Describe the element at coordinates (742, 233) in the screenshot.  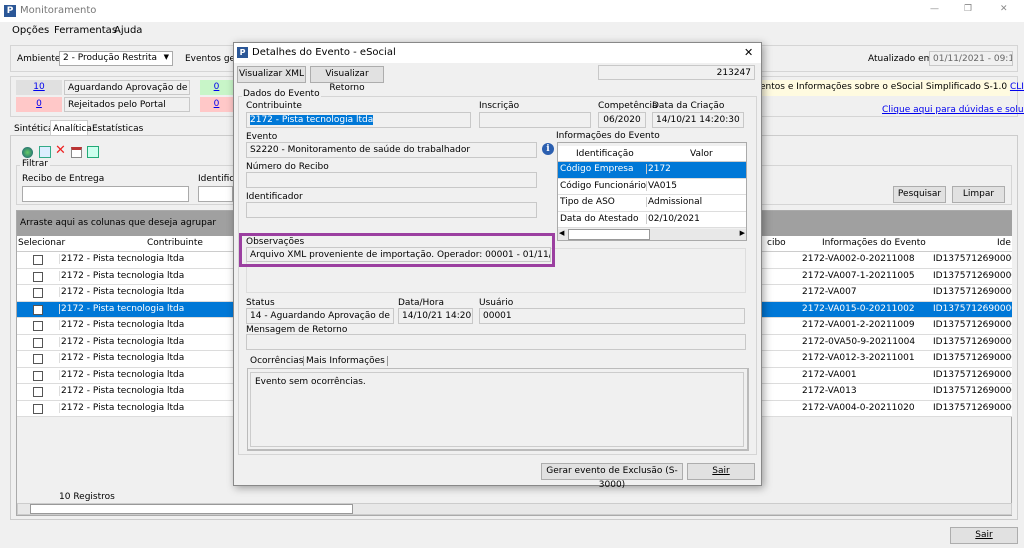
I see `scroll-right-icon: ▶` at that location.